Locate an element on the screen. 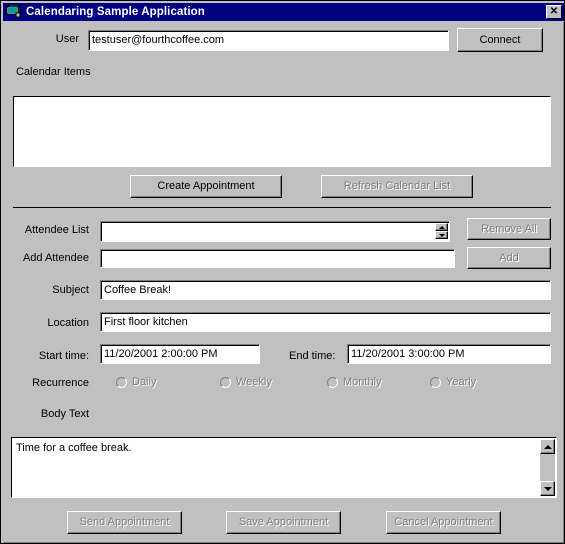  subject-input: Coffee Break! is located at coordinates (325, 290).